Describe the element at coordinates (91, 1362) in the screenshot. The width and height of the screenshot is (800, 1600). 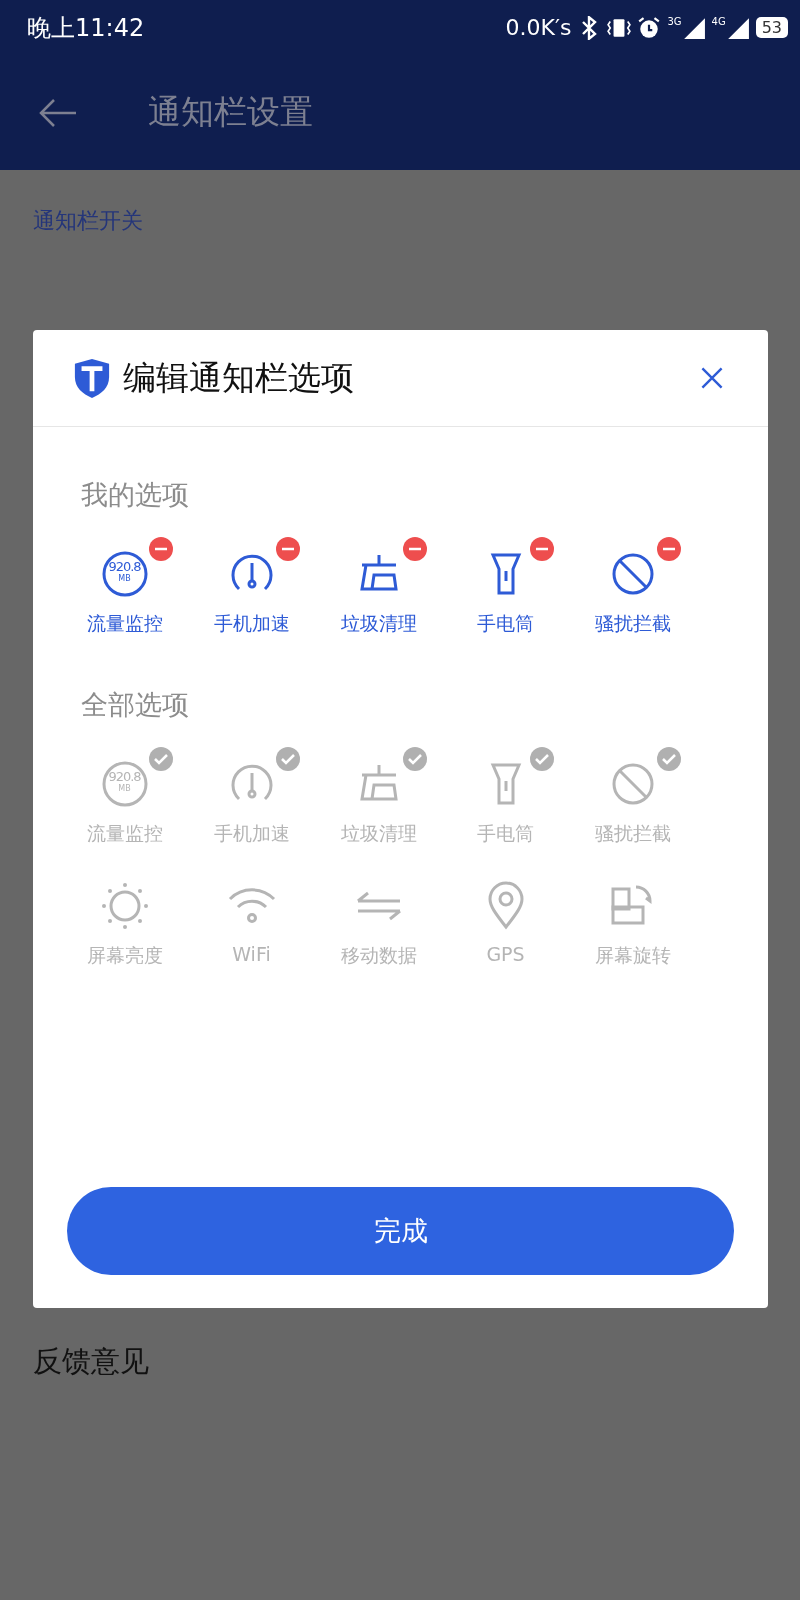
I see `settings-item: 反馈意见` at that location.